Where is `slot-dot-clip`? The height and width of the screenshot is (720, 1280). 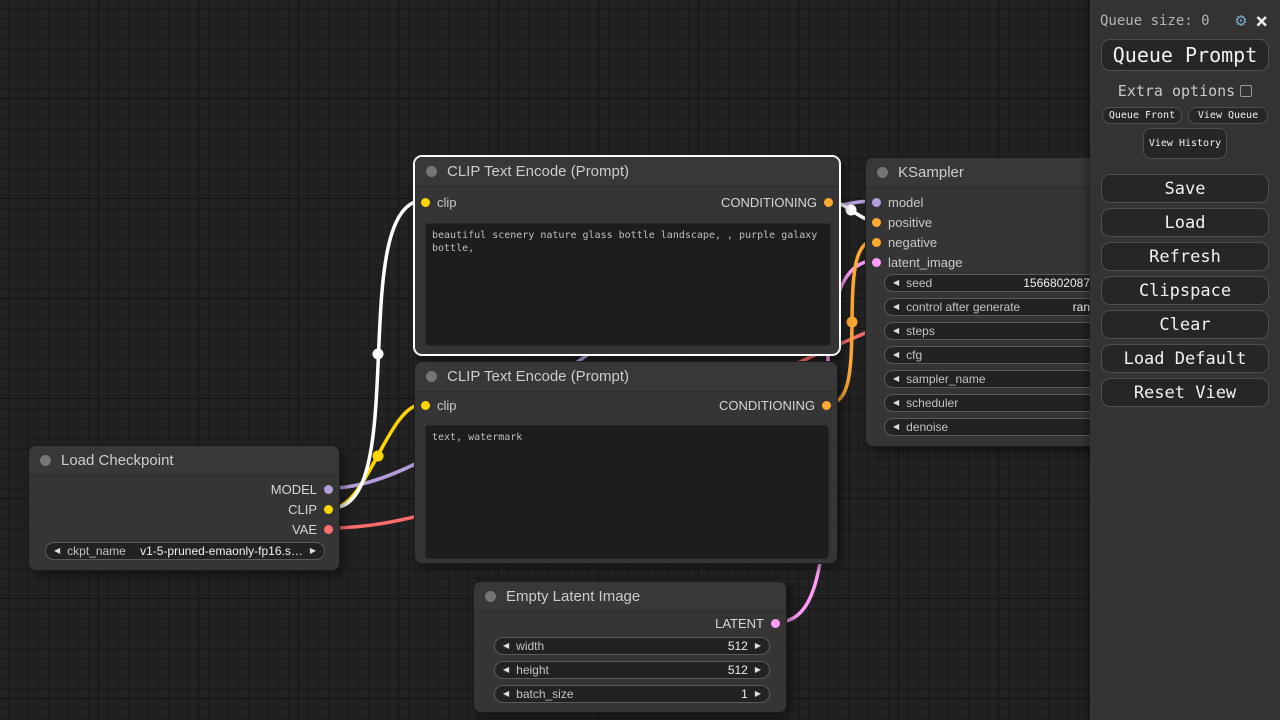 slot-dot-clip is located at coordinates (328, 509).